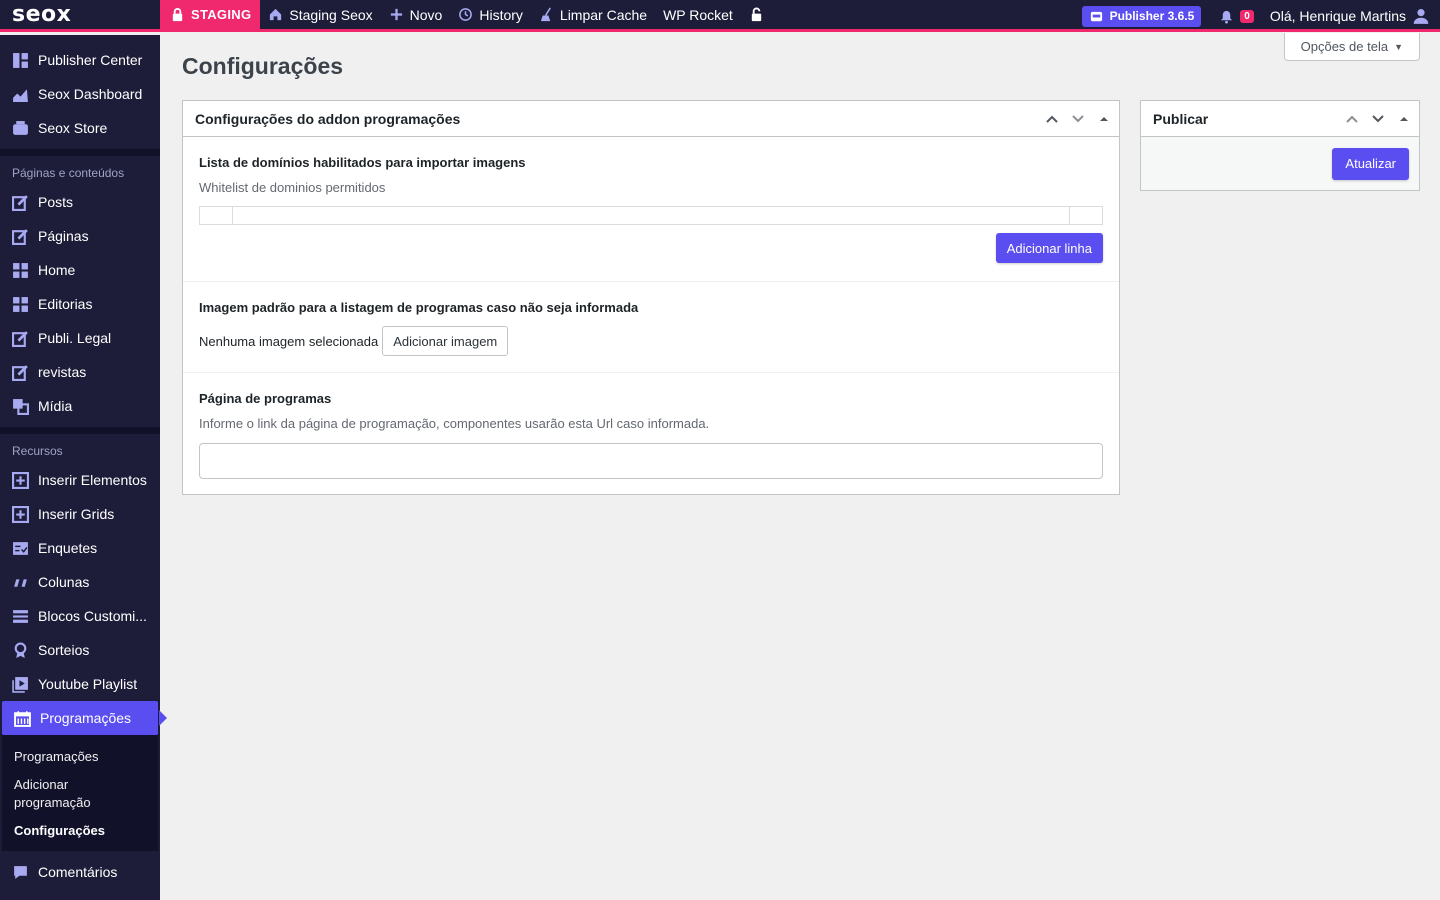 This screenshot has height=900, width=1440. What do you see at coordinates (80, 202) in the screenshot?
I see `sidebar-item-posts: Posts` at bounding box center [80, 202].